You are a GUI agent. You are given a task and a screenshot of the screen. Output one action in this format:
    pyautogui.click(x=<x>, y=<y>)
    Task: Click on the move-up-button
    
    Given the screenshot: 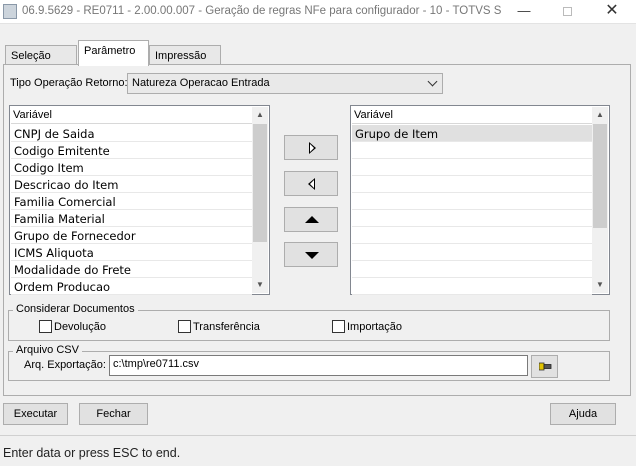 What is the action you would take?
    pyautogui.click(x=311, y=219)
    